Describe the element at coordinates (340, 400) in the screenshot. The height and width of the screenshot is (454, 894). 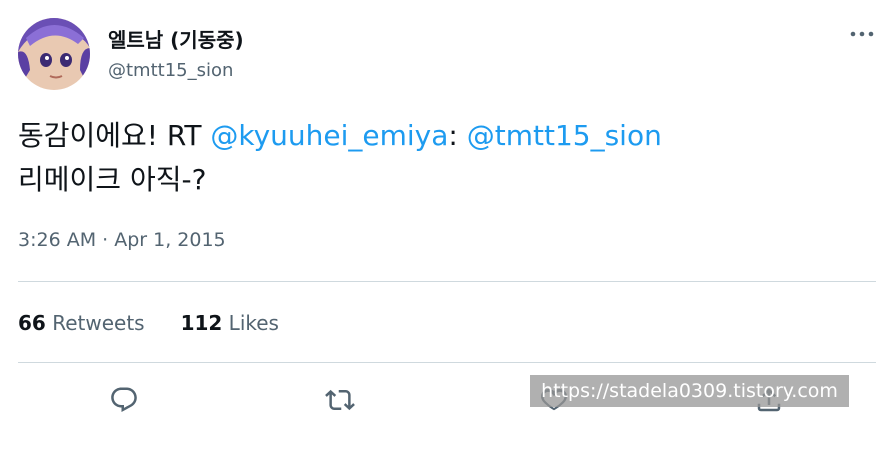
I see `retweet-icon` at that location.